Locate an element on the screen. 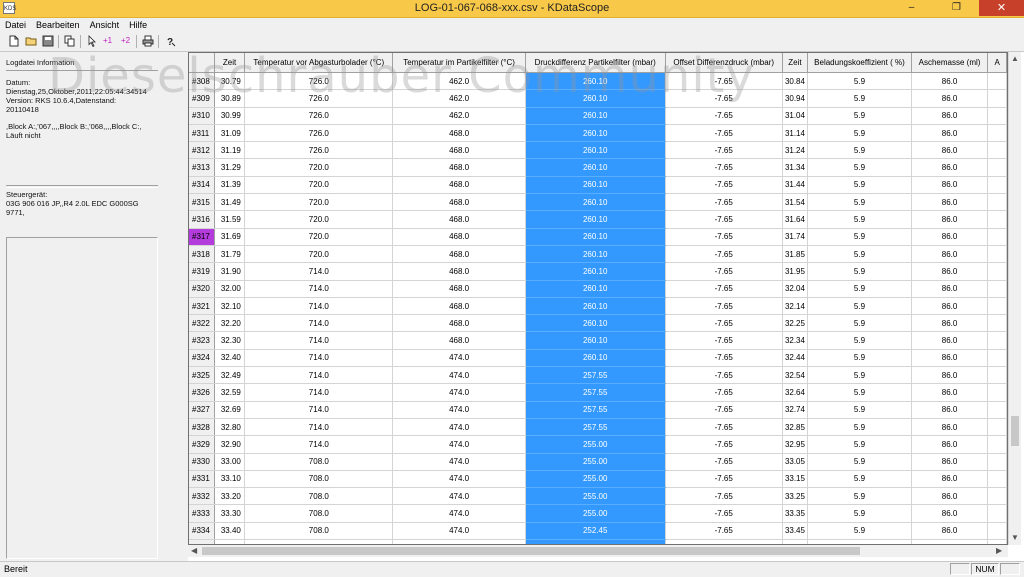  table-cell: 31.90 is located at coordinates (230, 271).